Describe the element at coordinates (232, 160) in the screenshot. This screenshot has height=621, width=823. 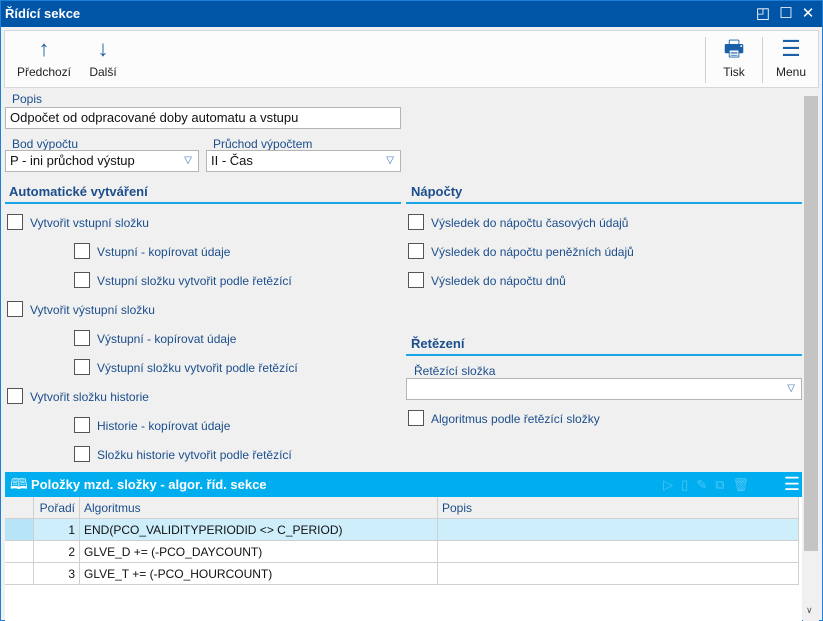
I see `pruchod-value: II - Čas` at that location.